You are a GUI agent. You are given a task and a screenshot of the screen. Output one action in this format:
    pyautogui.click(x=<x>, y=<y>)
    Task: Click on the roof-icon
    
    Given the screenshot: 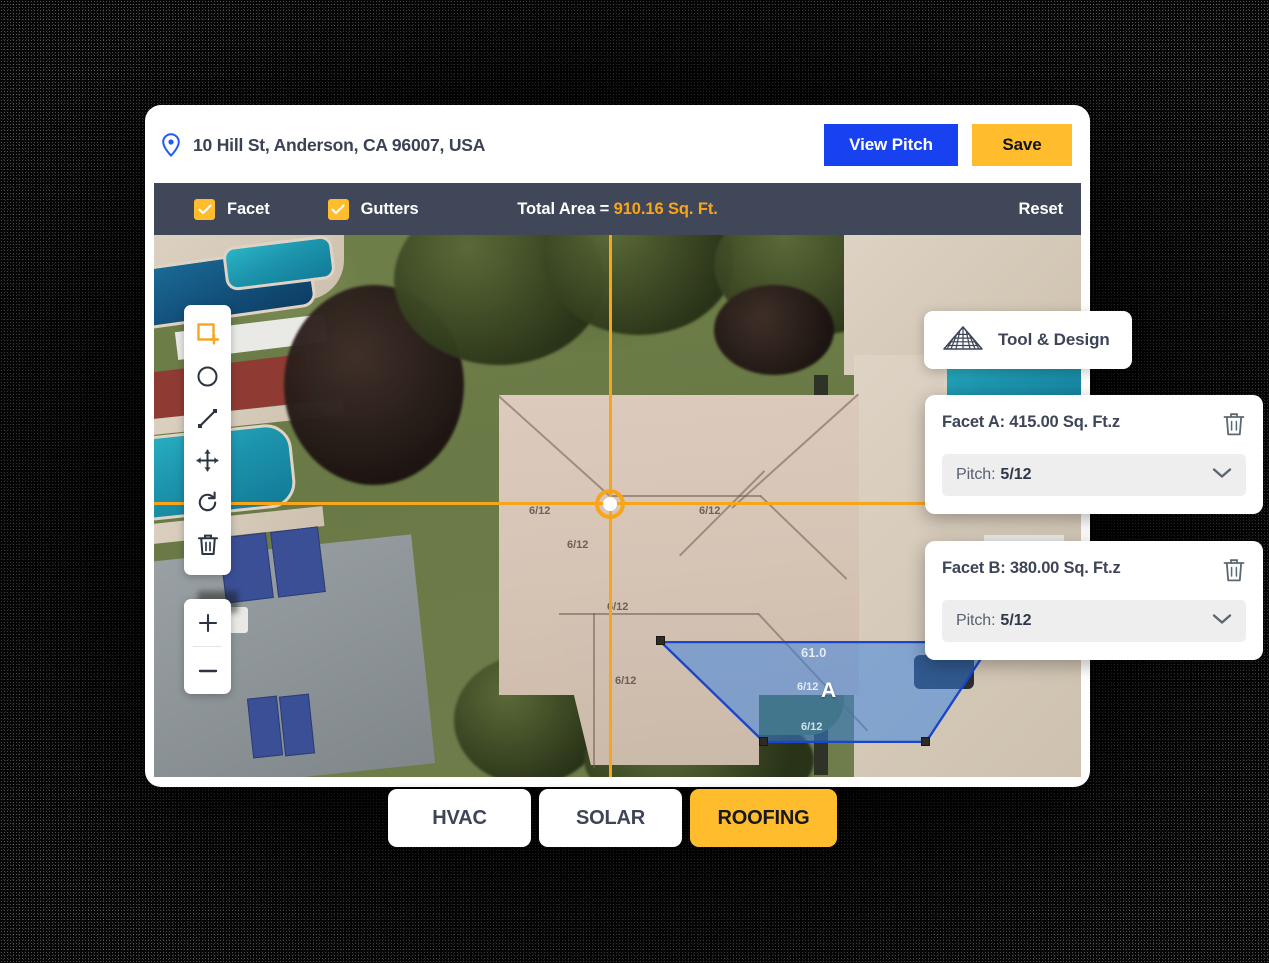 What is the action you would take?
    pyautogui.click(x=963, y=340)
    